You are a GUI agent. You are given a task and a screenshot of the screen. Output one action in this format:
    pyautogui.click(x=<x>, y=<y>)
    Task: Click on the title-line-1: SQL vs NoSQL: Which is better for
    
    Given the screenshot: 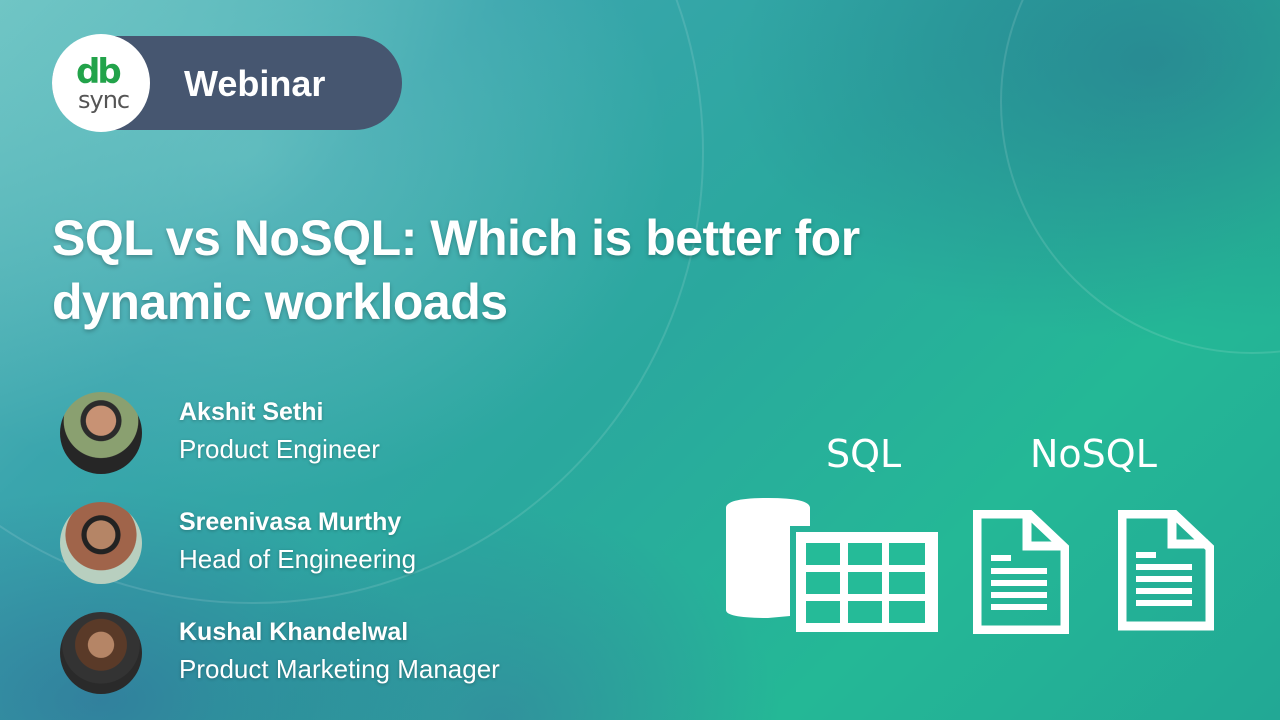 What is the action you would take?
    pyautogui.click(x=456, y=238)
    